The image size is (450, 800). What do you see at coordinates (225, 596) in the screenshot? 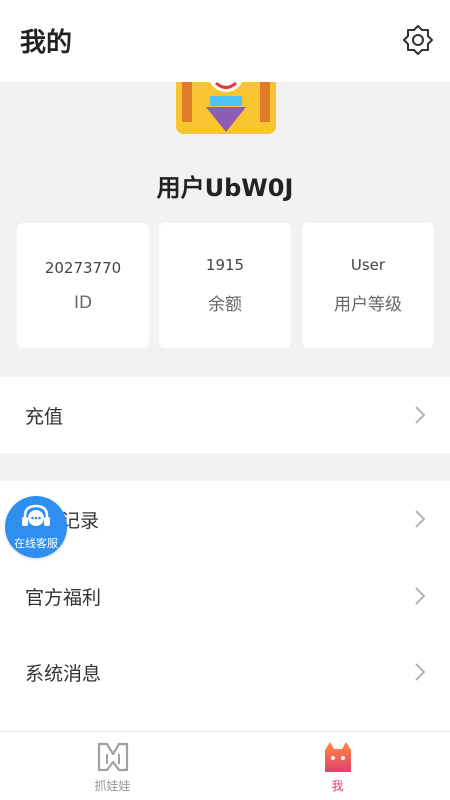
I see `menu-item-welfare: 官方福利` at bounding box center [225, 596].